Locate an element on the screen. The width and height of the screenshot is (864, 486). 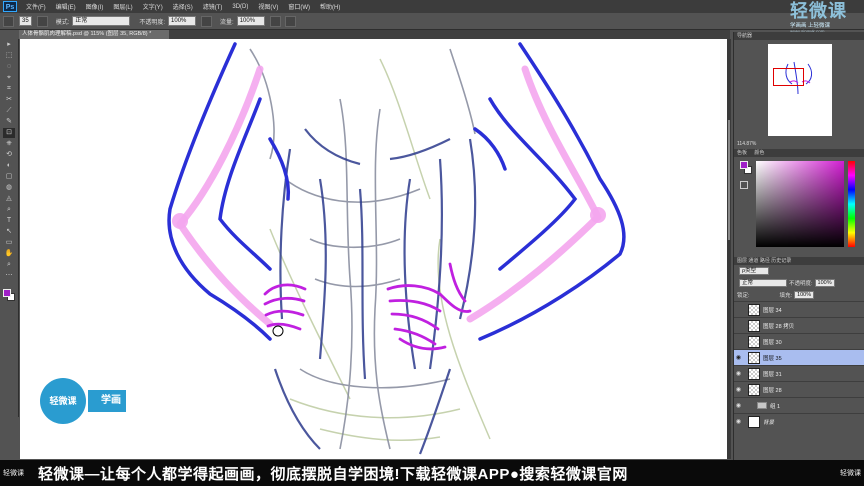
tool-button: ✎ is located at coordinates (9, 122).